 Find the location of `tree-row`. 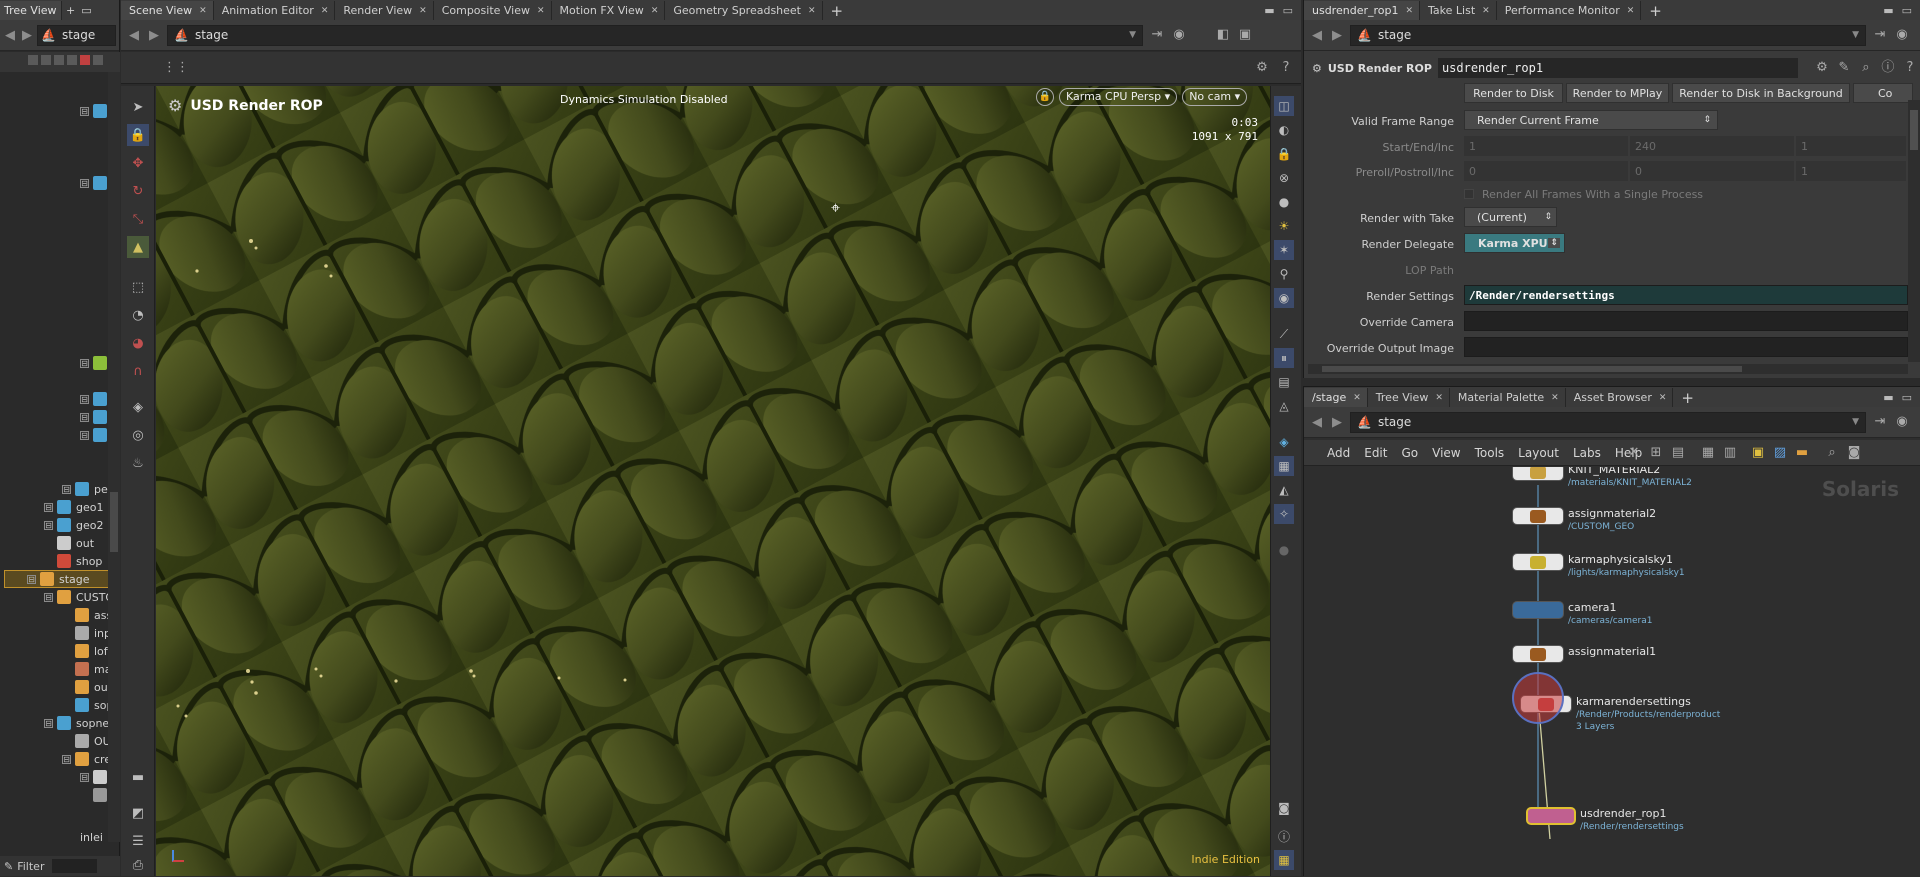

tree-row is located at coordinates (94, 795).